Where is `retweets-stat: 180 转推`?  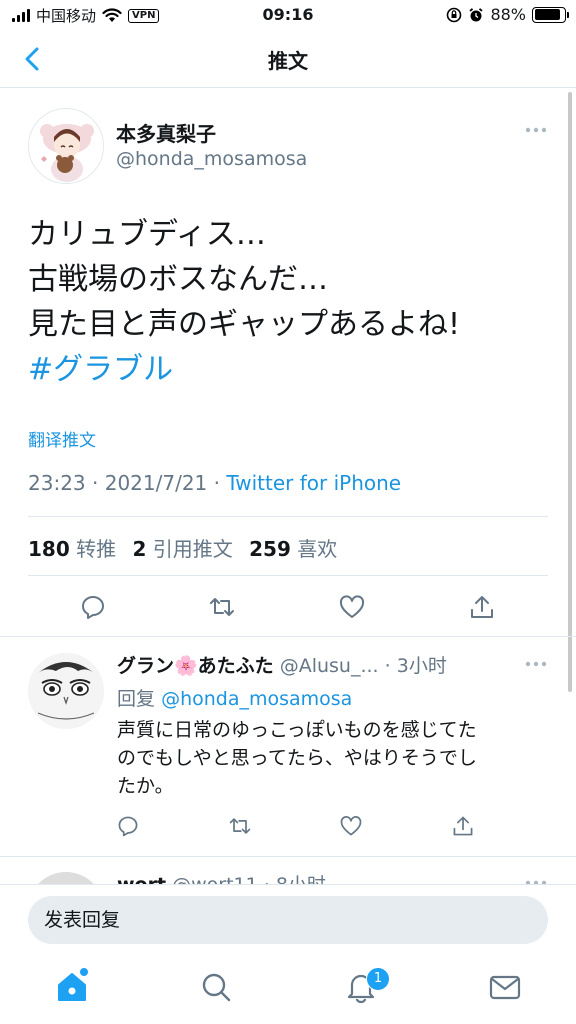 retweets-stat: 180 转推 is located at coordinates (72, 549).